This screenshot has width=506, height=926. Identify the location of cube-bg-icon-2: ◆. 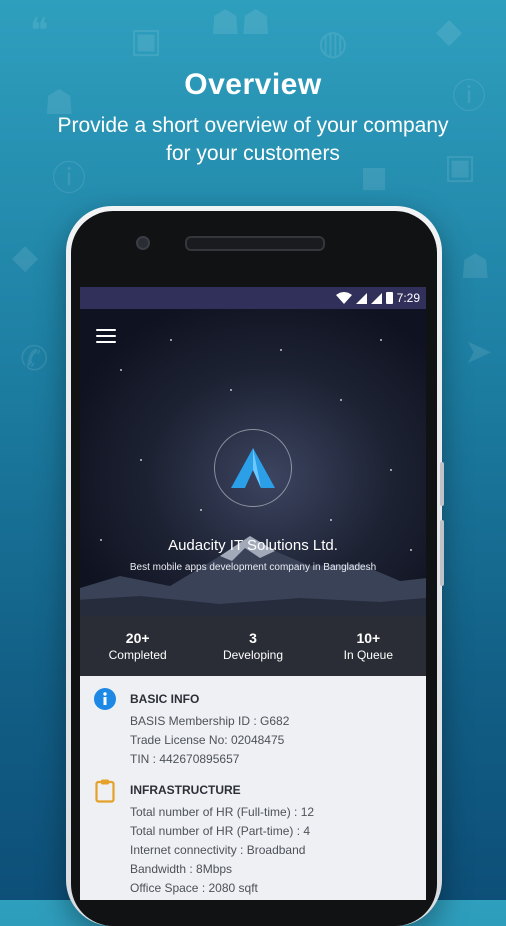
(25, 257).